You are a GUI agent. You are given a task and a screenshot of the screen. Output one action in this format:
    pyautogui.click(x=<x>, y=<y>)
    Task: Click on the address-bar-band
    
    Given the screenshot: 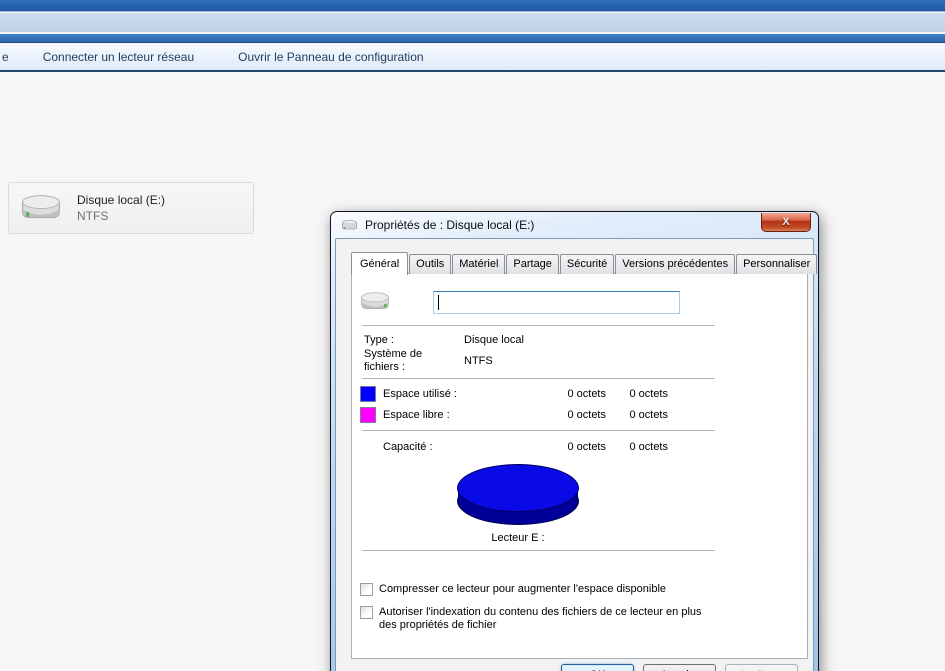 What is the action you would take?
    pyautogui.click(x=472, y=23)
    